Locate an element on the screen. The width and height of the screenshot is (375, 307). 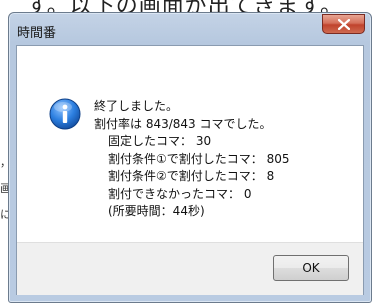
background-side-char: 画 is located at coordinates (4, 188).